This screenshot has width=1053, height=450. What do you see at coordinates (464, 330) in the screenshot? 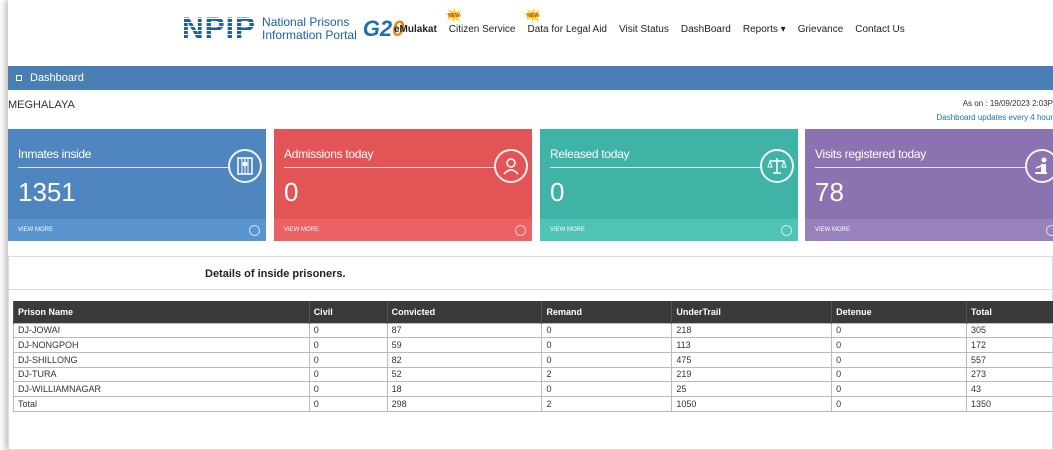
I see `table-cell: 87` at bounding box center [464, 330].